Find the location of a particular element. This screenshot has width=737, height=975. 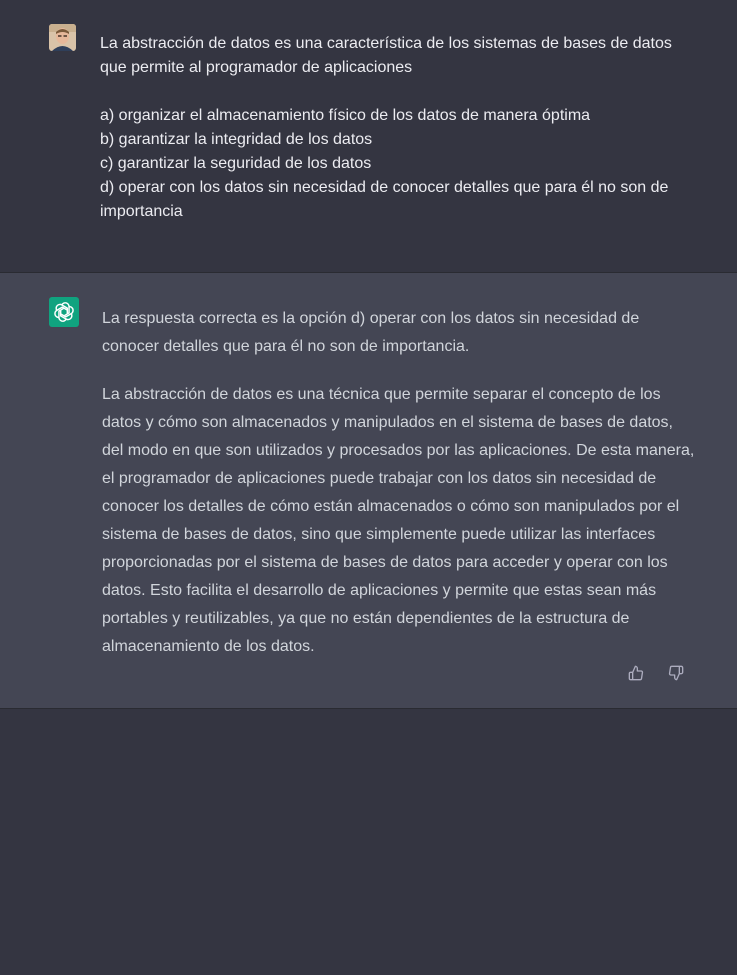

thumbs-up-icon is located at coordinates (636, 673).